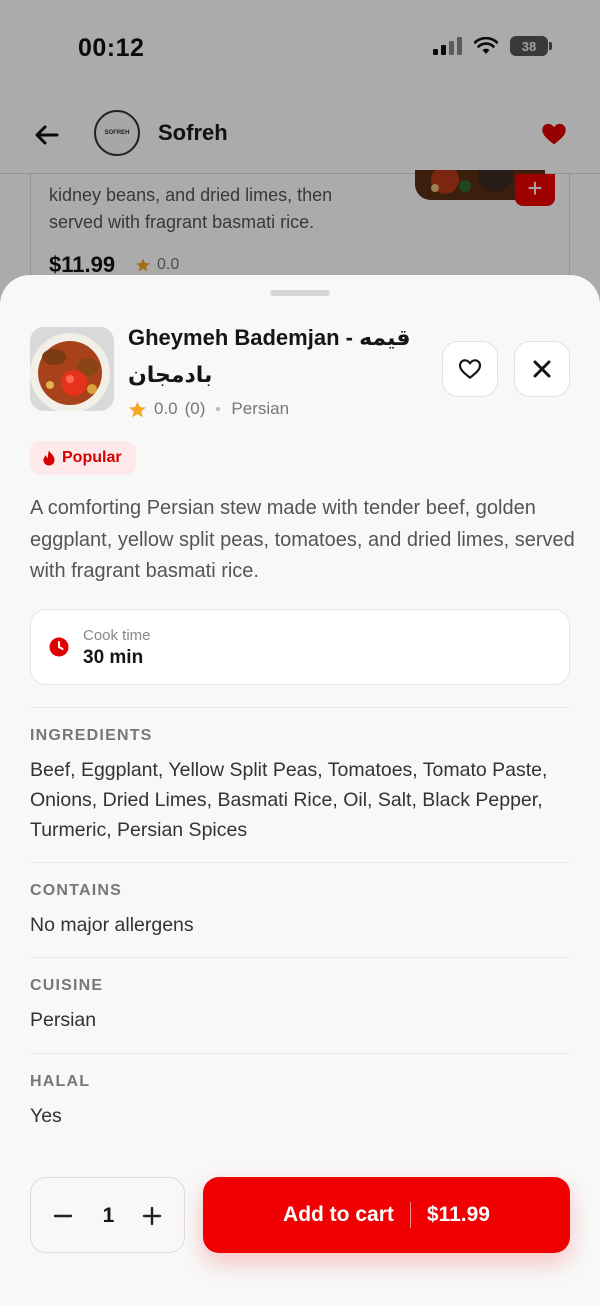 The height and width of the screenshot is (1305, 600). Describe the element at coordinates (113, 657) in the screenshot. I see `cook-time-value: 30 min` at that location.